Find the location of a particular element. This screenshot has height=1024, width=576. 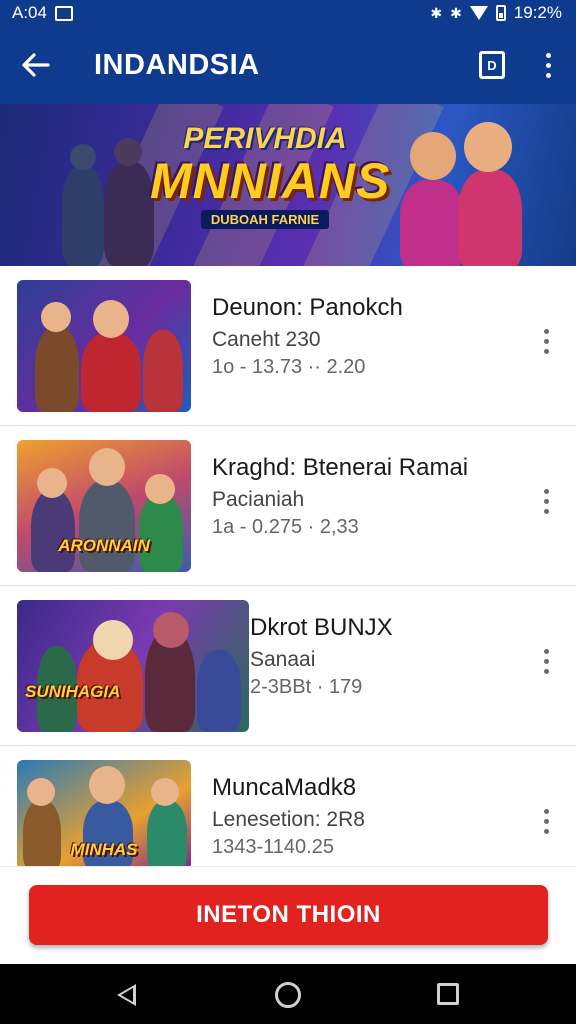

app-bar: INDANDSIA D is located at coordinates (288, 65).